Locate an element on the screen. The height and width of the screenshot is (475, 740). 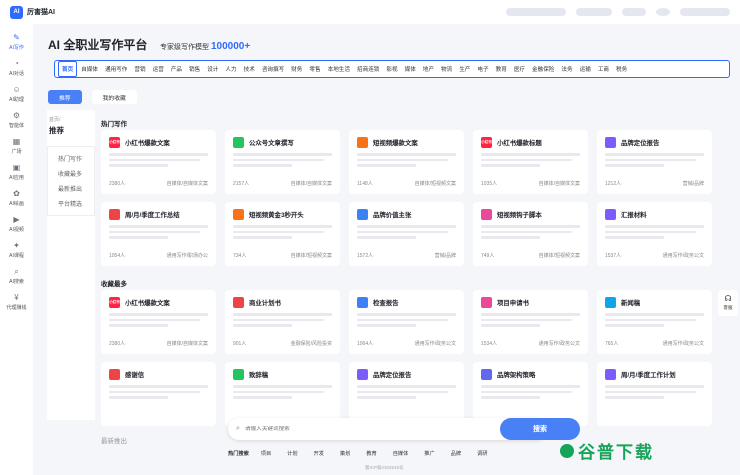
hot-search-item: 计划 is located at coordinates (292, 453).